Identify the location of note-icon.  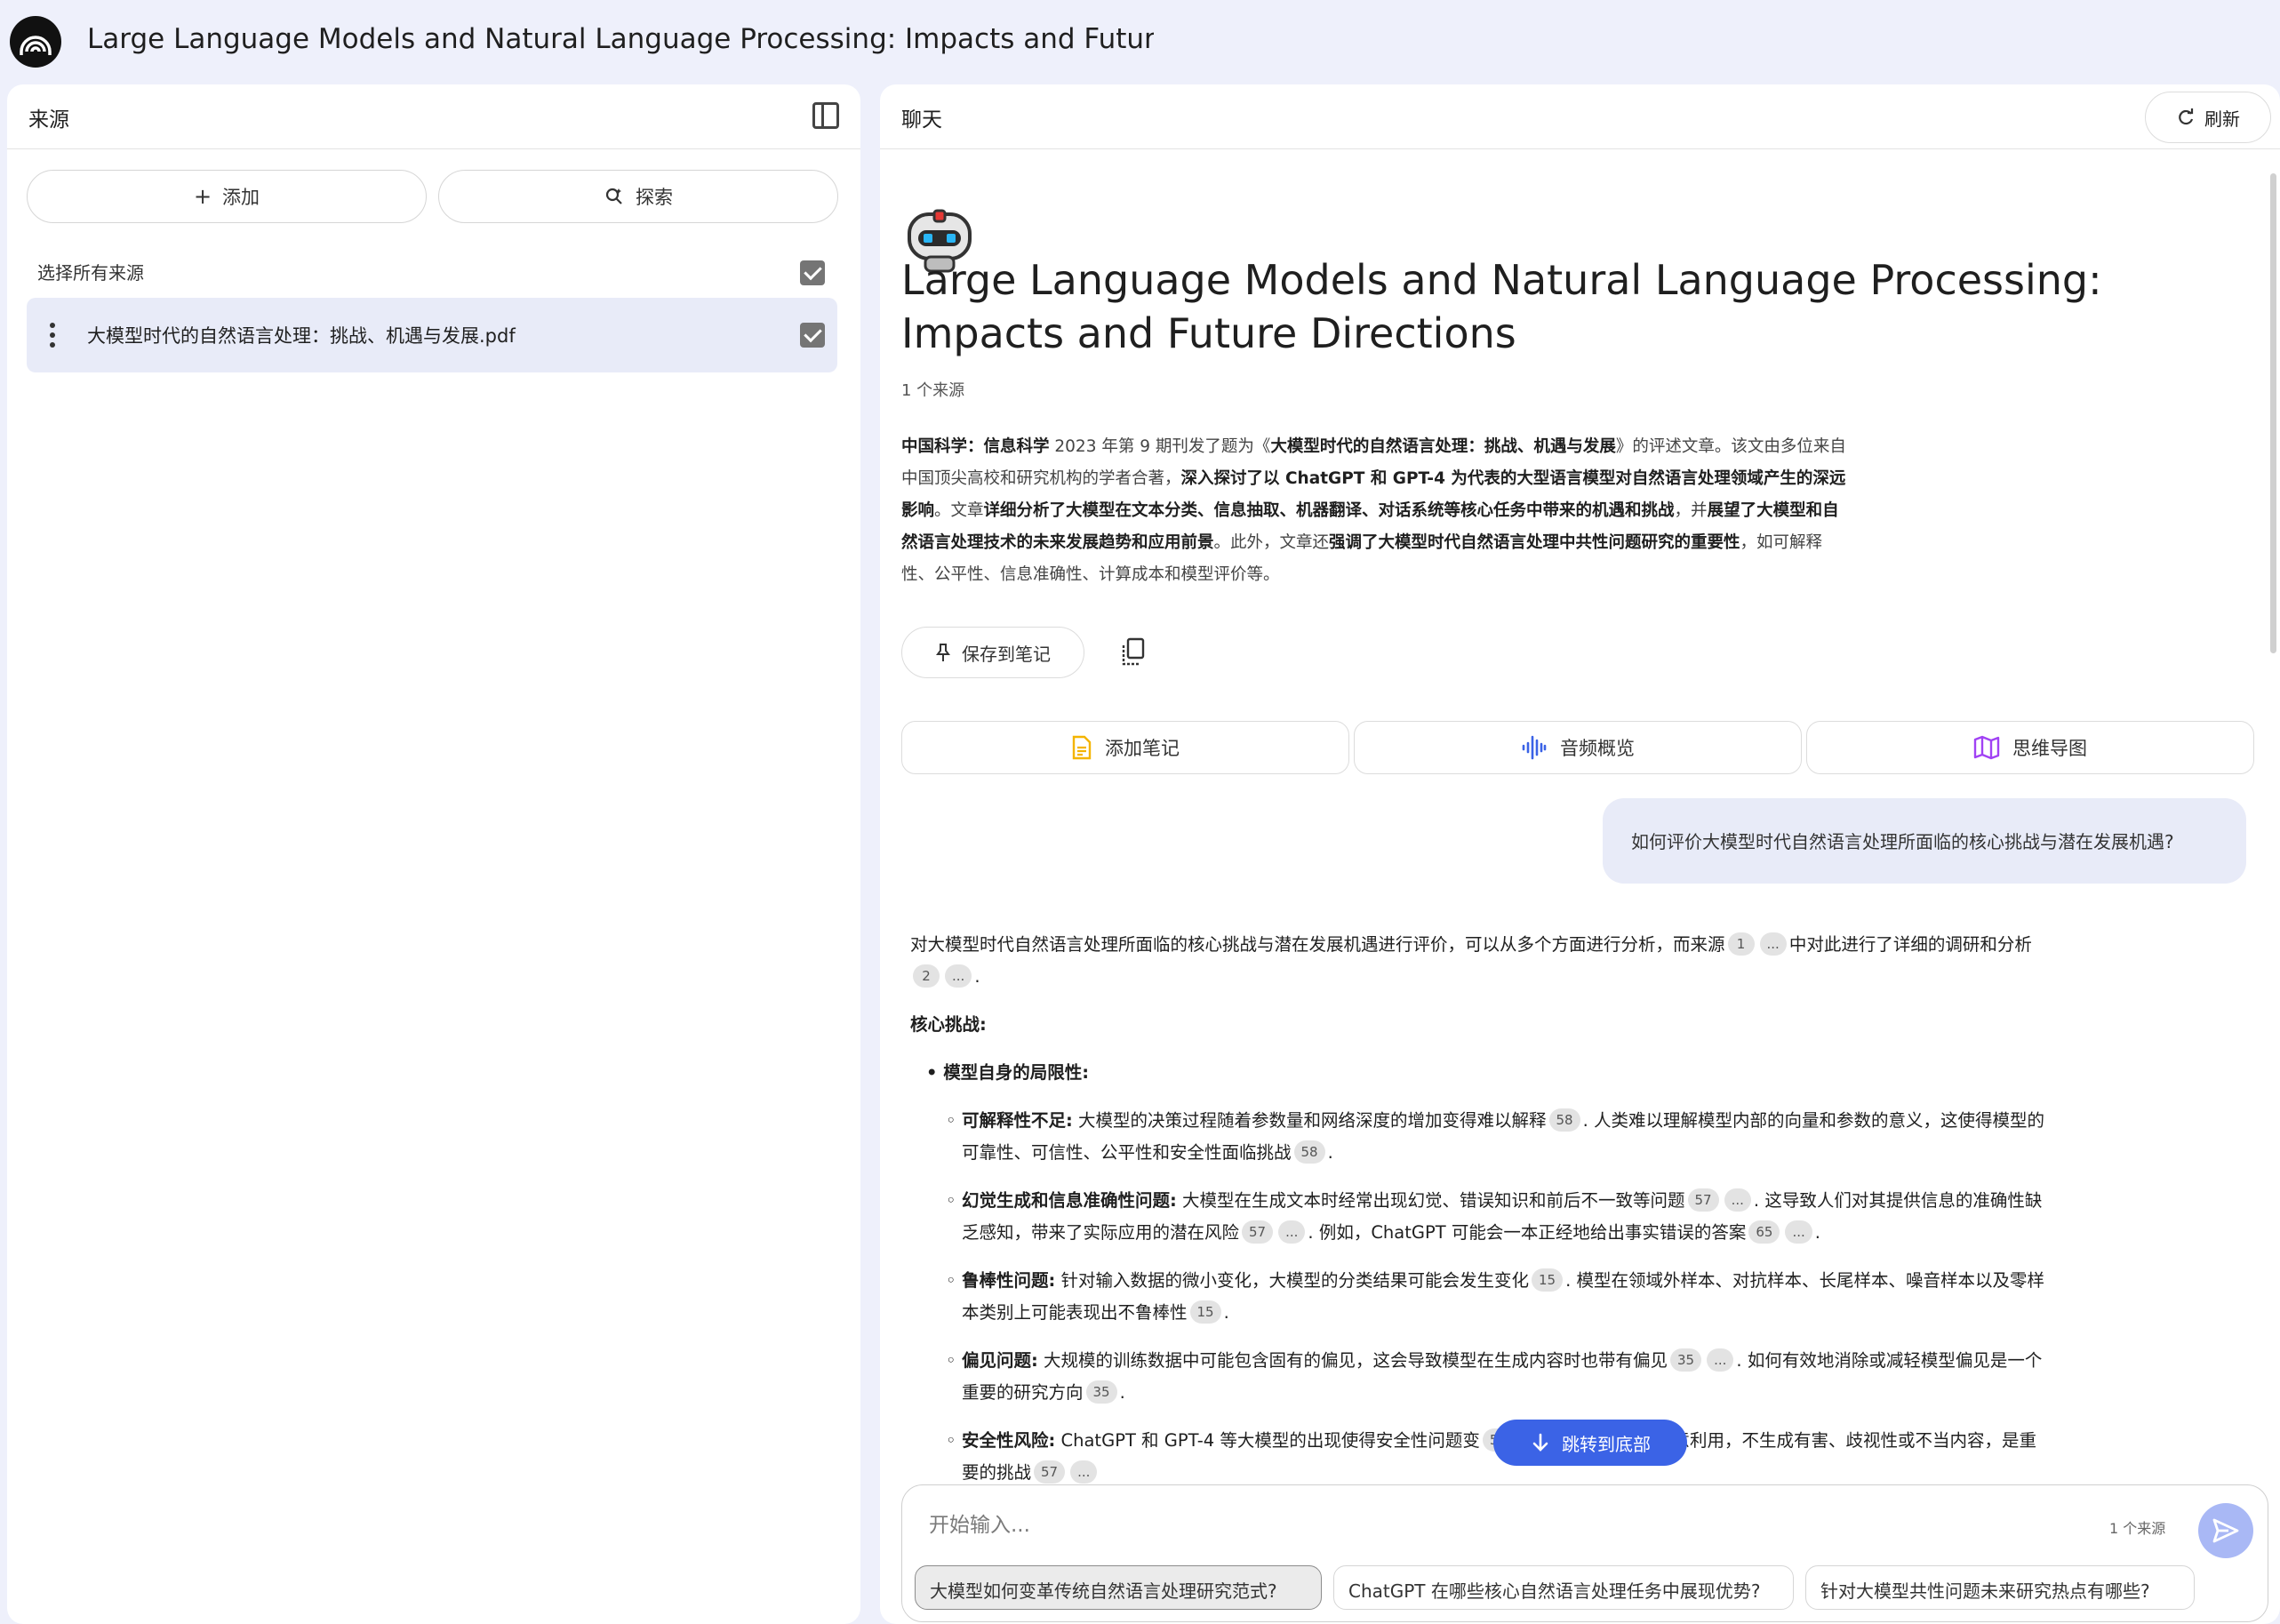
(1082, 747).